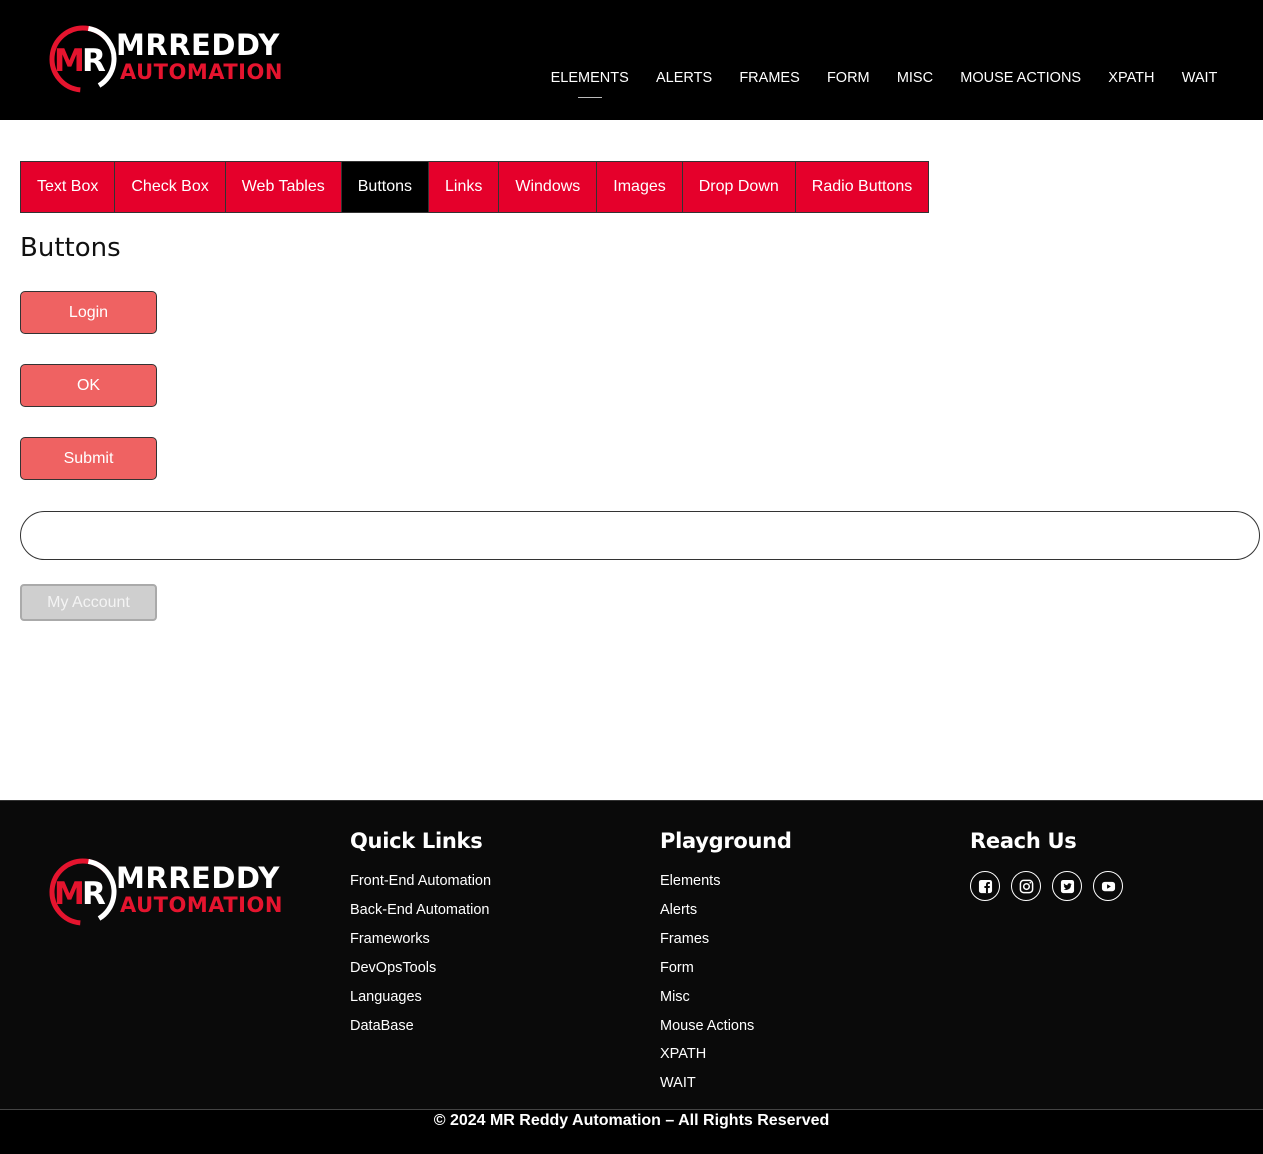  Describe the element at coordinates (464, 187) in the screenshot. I see `tab-links: Links` at that location.